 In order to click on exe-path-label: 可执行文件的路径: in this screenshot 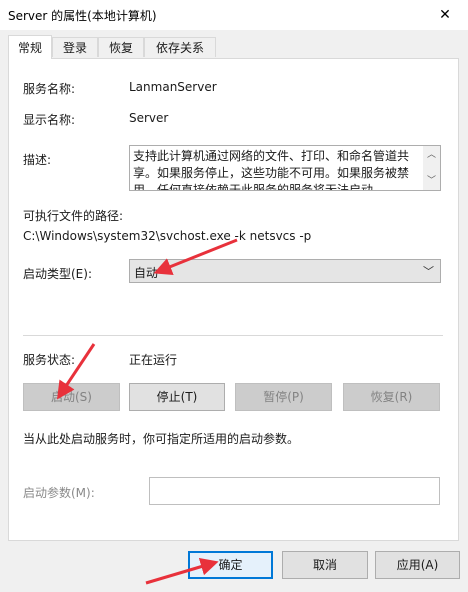, I will do `click(73, 216)`.